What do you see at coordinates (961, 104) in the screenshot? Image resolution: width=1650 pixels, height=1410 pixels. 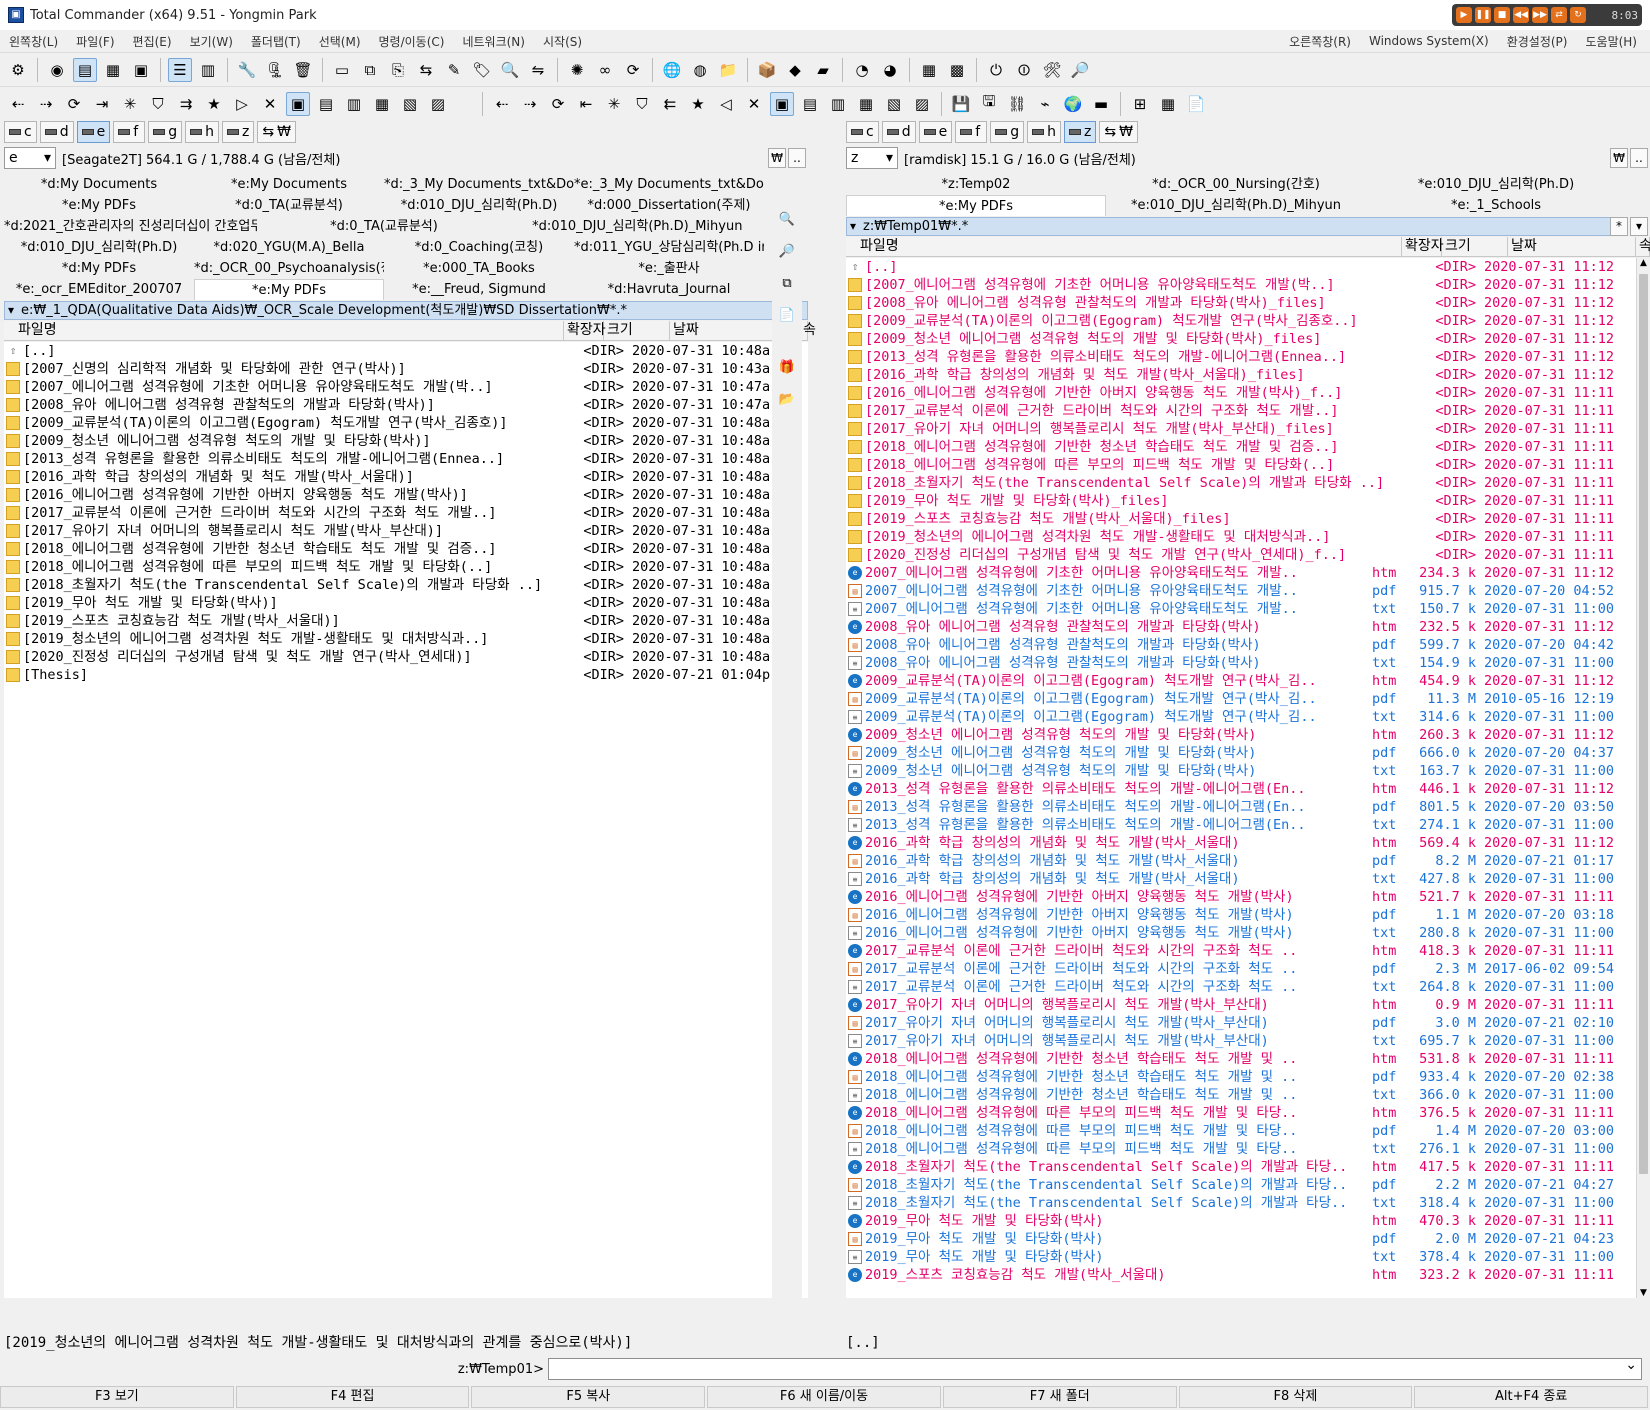 I see `disk-icon: 💾` at bounding box center [961, 104].